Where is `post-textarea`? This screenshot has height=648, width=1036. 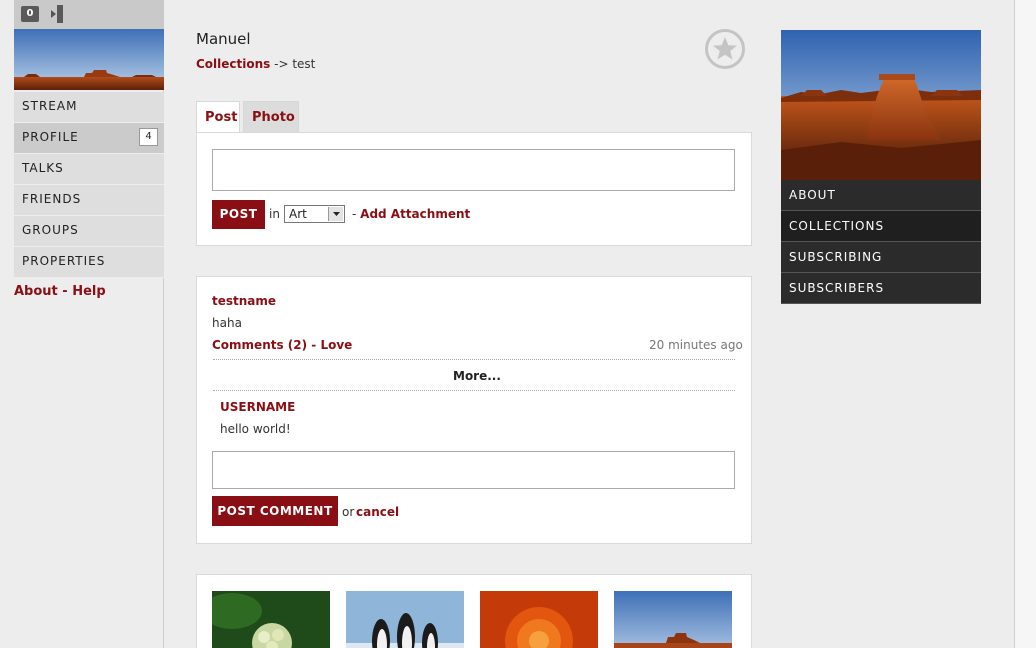
post-textarea is located at coordinates (473, 170).